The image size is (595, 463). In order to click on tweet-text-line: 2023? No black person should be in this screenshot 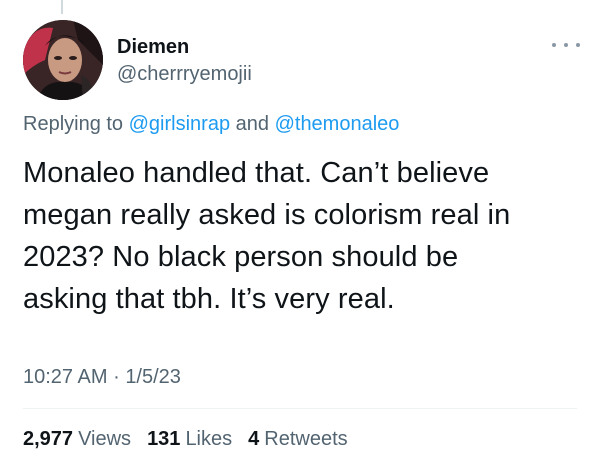, I will do `click(241, 257)`.